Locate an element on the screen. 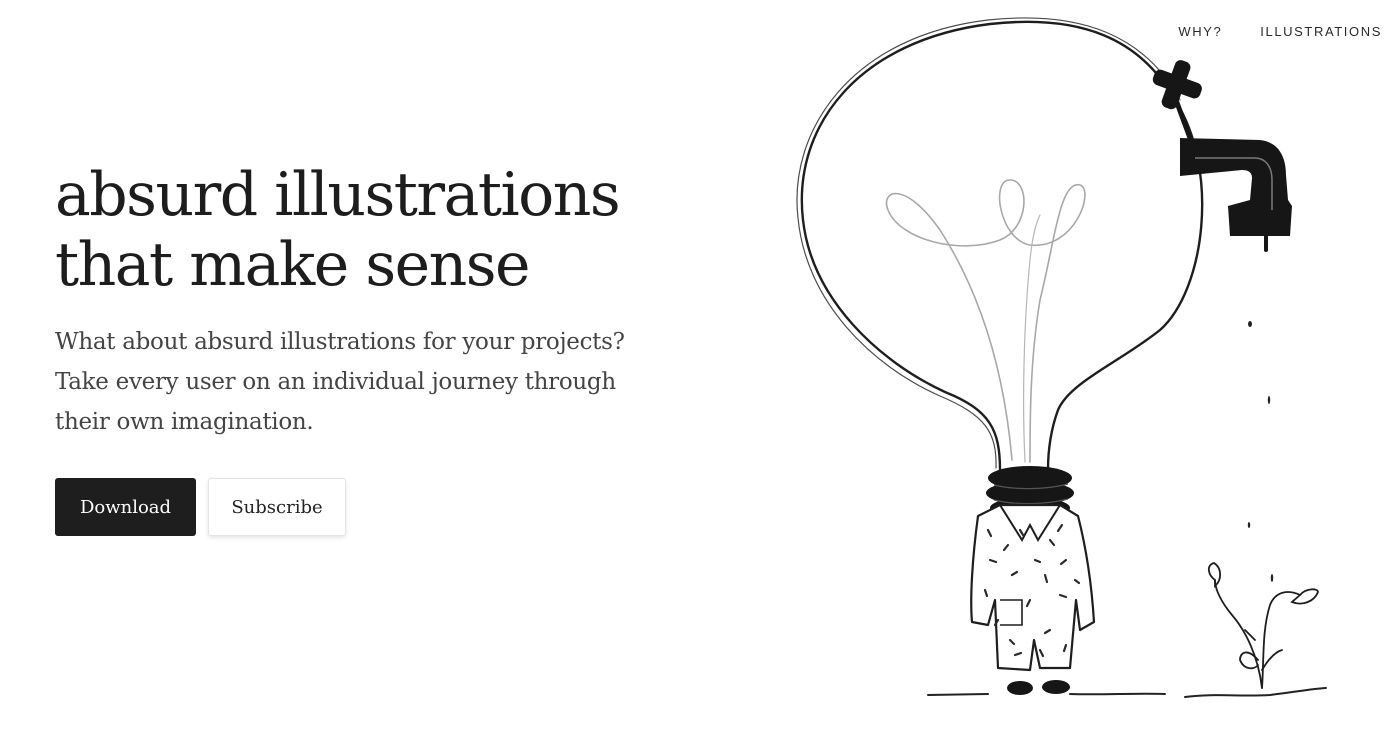  hero-title-line: absurd illustrations is located at coordinates (338, 195).